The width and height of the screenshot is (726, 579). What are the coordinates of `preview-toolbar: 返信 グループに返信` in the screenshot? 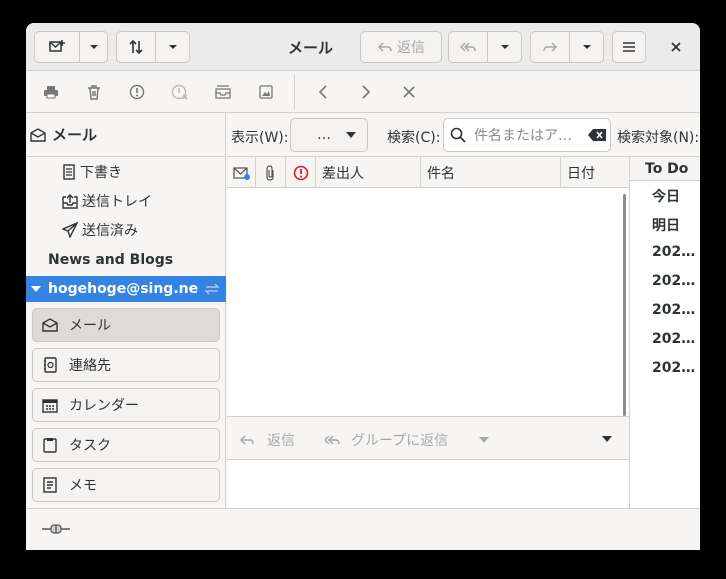 It's located at (428, 438).